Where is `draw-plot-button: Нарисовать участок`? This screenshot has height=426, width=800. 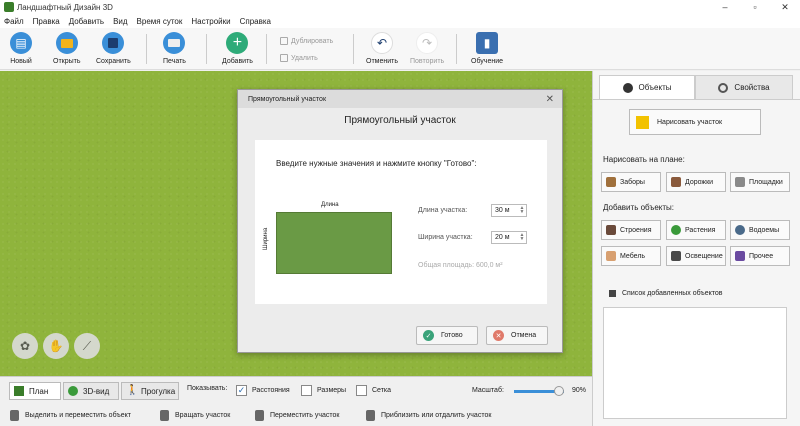
draw-plot-button: Нарисовать участок is located at coordinates (695, 122).